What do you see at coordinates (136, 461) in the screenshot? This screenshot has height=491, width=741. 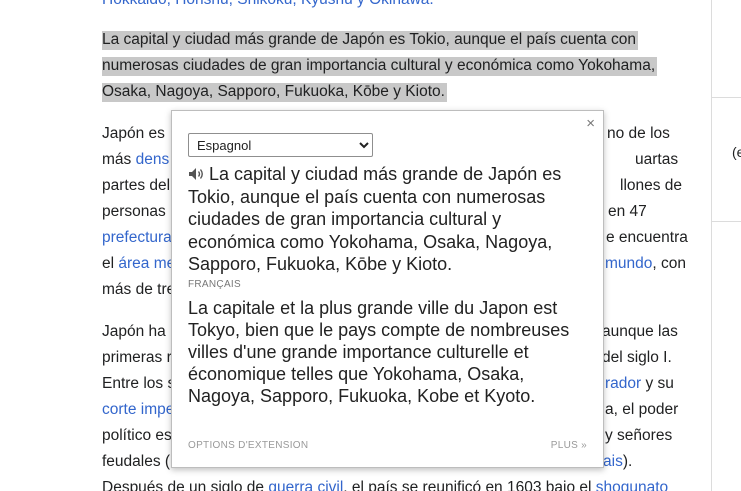 I see `p3-line-6: feudales (` at bounding box center [136, 461].